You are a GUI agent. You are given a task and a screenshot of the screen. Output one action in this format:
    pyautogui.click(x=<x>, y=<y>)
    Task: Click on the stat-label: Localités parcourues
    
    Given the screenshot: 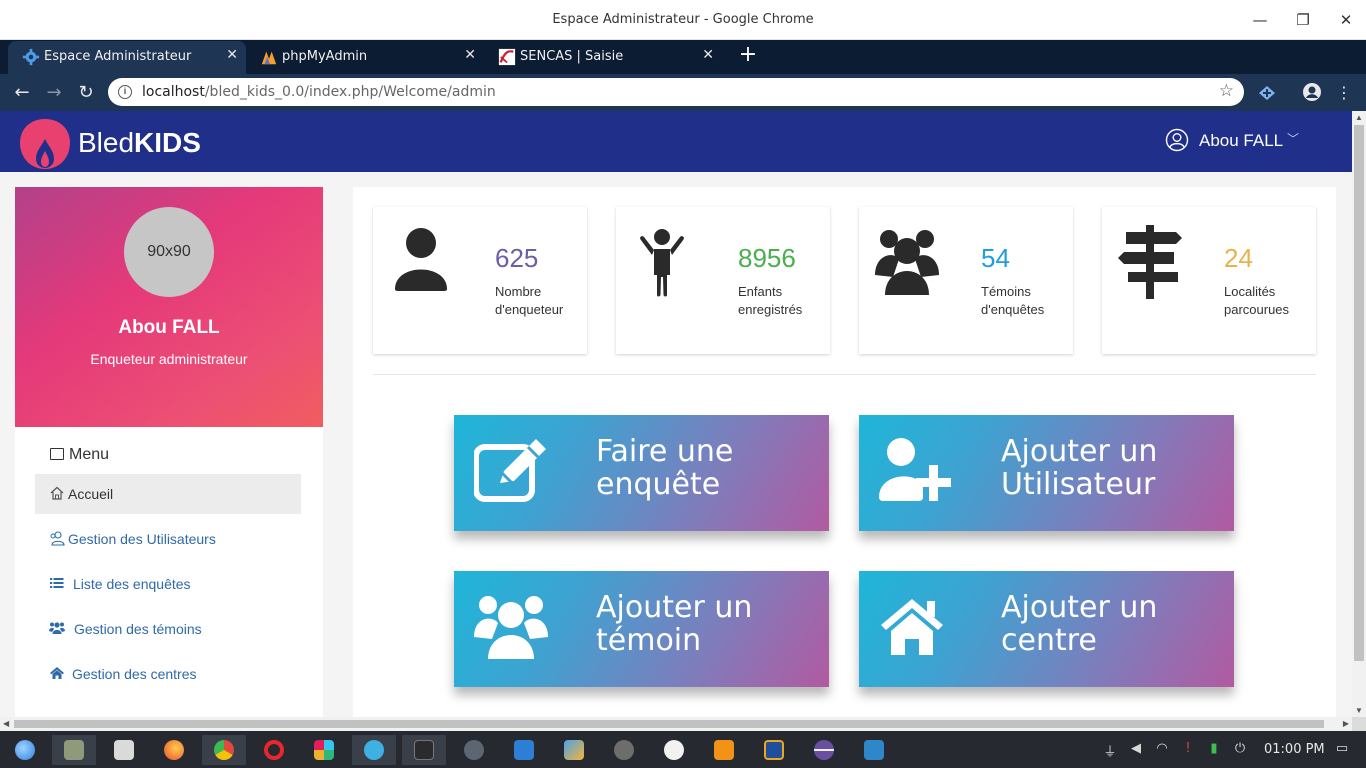 What is the action you would take?
    pyautogui.click(x=1257, y=300)
    